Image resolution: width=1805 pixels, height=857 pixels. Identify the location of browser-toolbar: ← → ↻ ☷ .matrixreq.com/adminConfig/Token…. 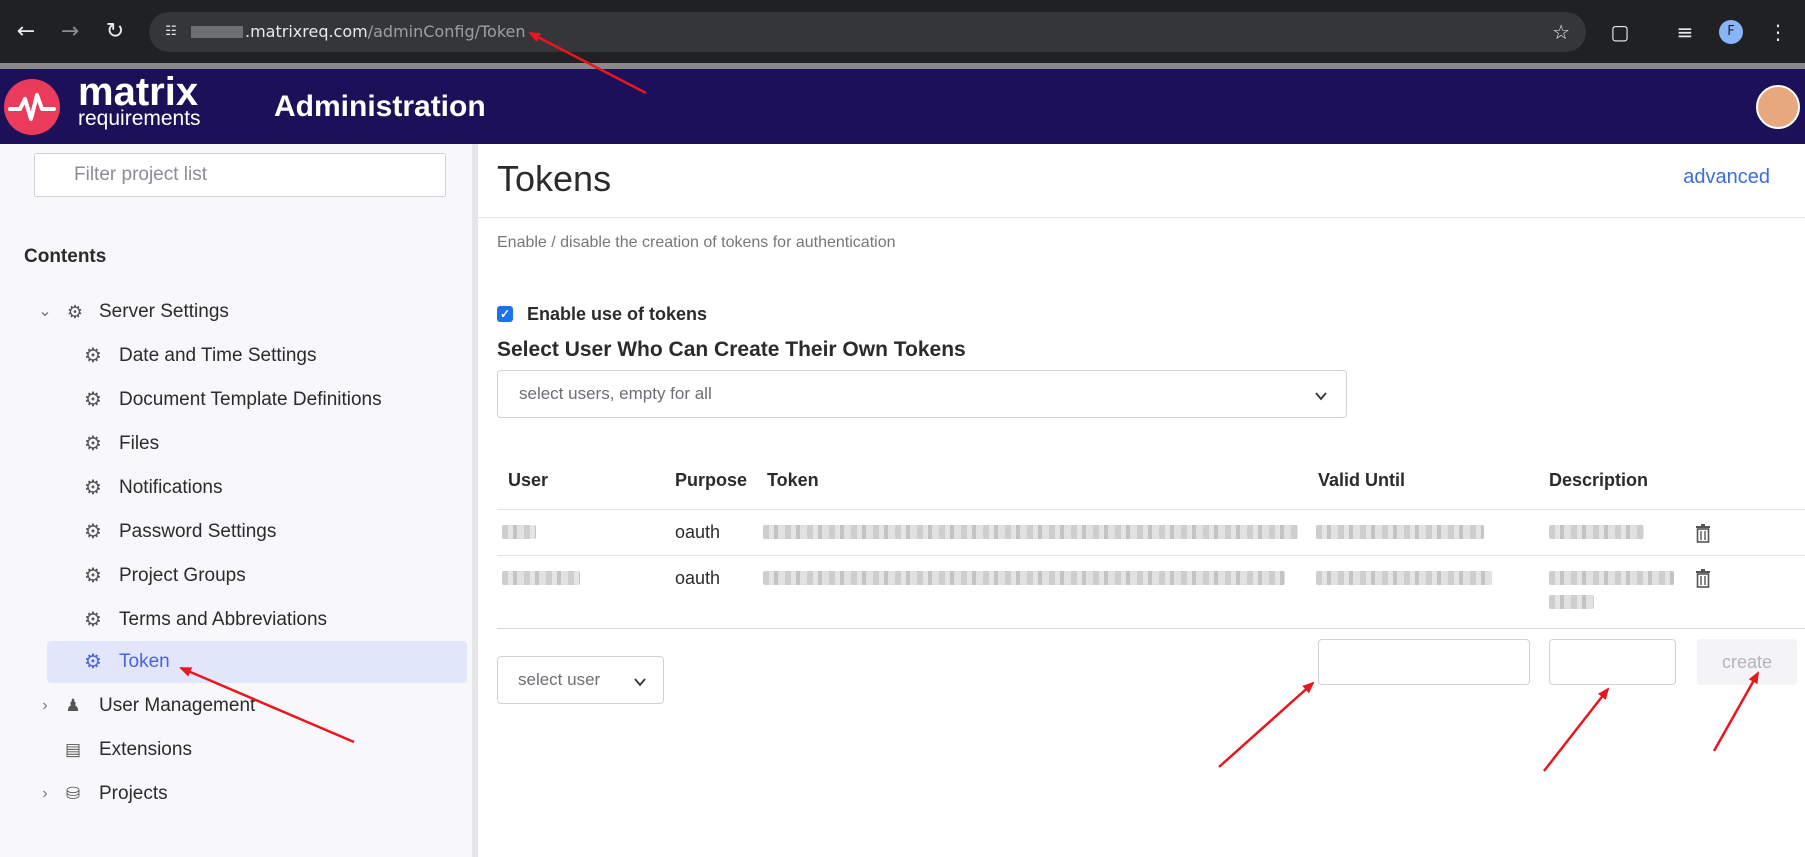
(902, 31).